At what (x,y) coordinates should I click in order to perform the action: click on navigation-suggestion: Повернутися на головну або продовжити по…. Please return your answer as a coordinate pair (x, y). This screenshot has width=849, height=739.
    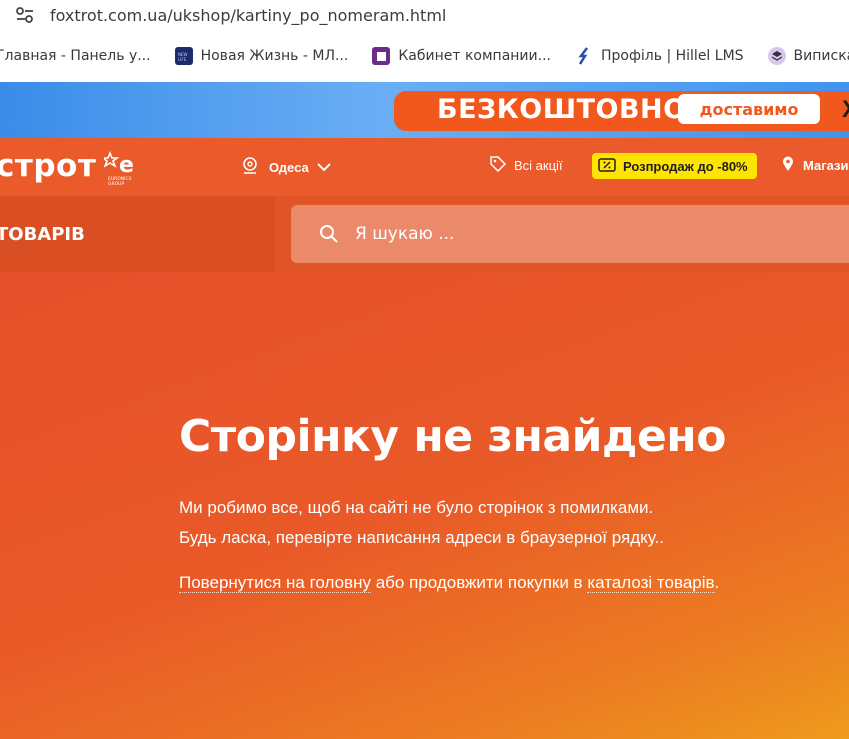
    Looking at the image, I should click on (479, 583).